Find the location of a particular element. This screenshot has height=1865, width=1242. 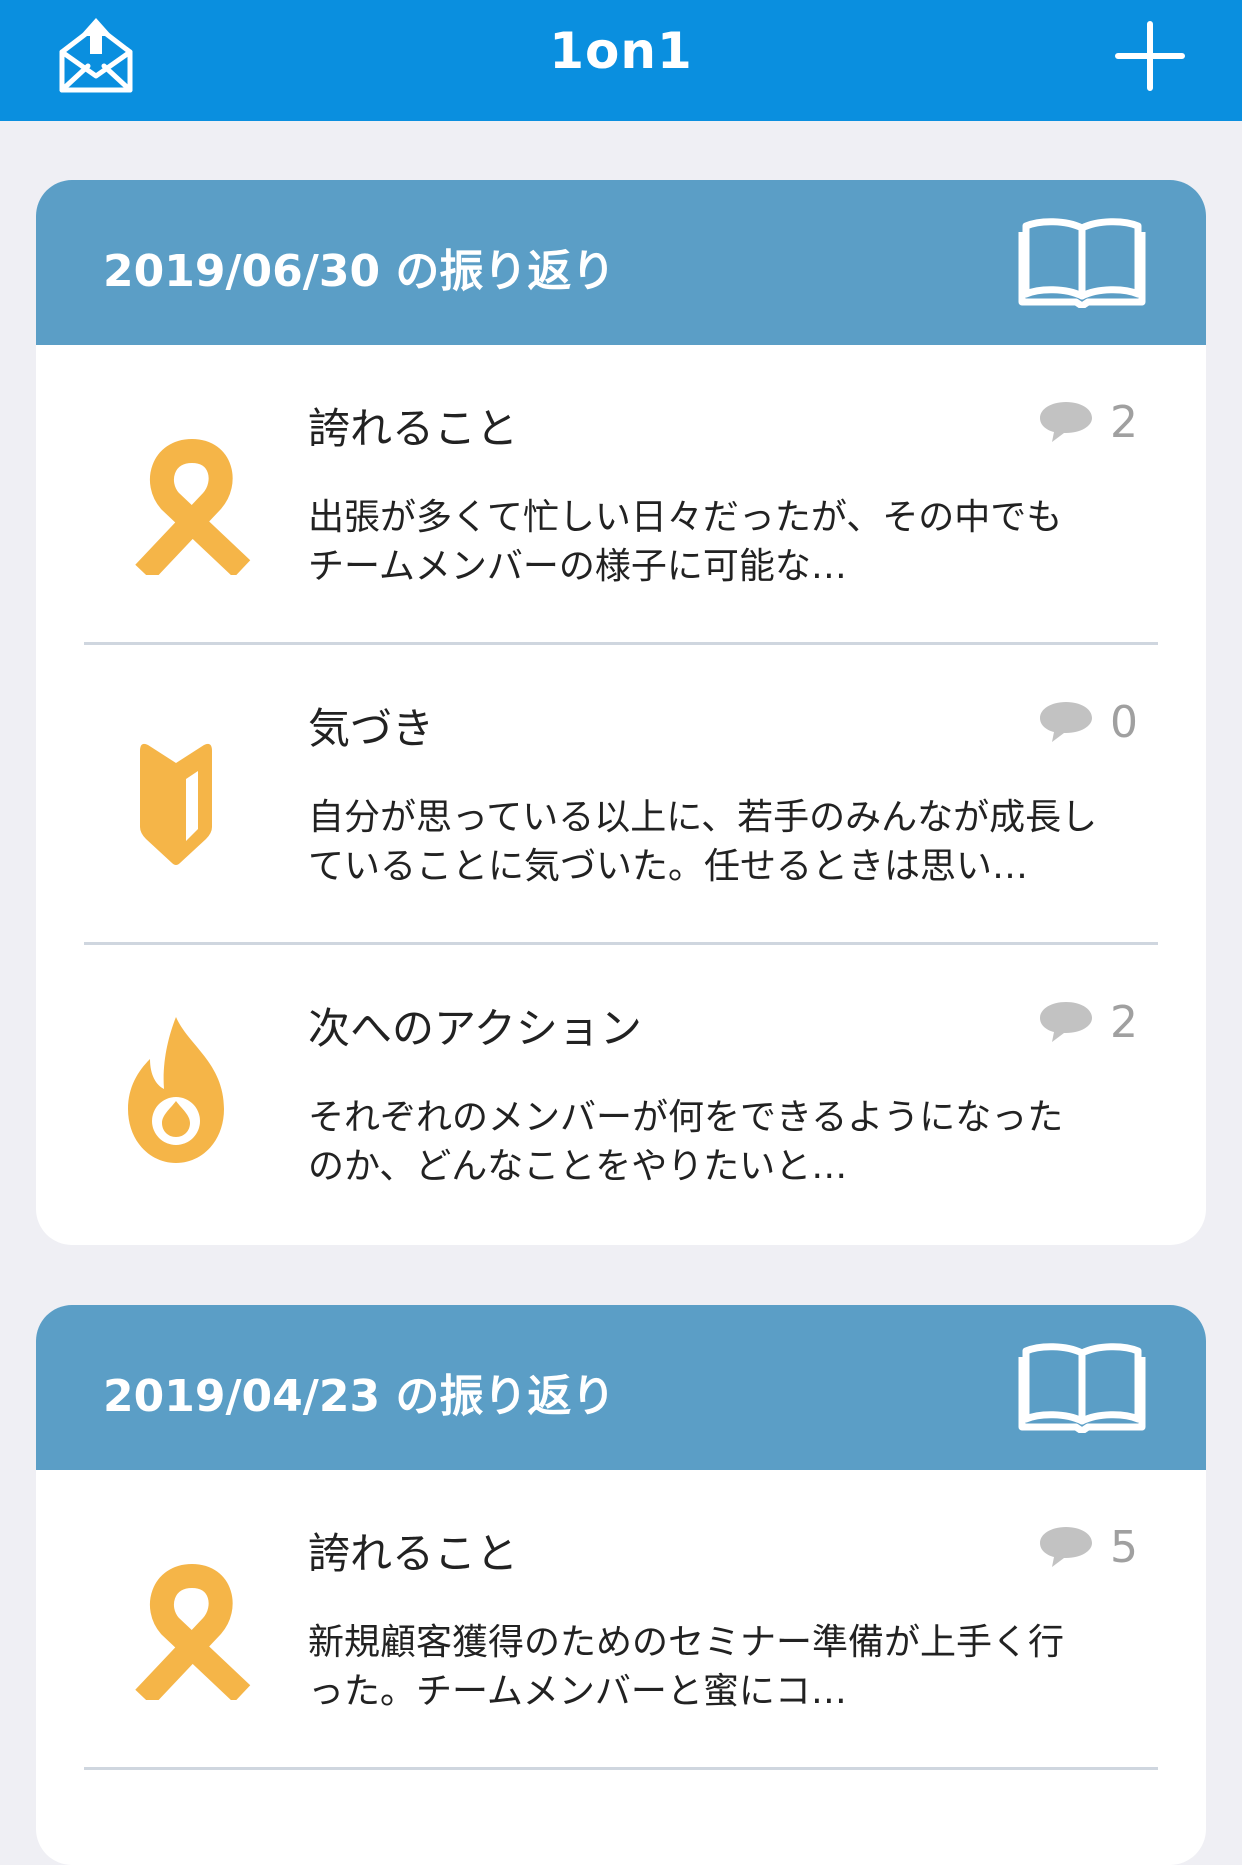

divider is located at coordinates (621, 1768).